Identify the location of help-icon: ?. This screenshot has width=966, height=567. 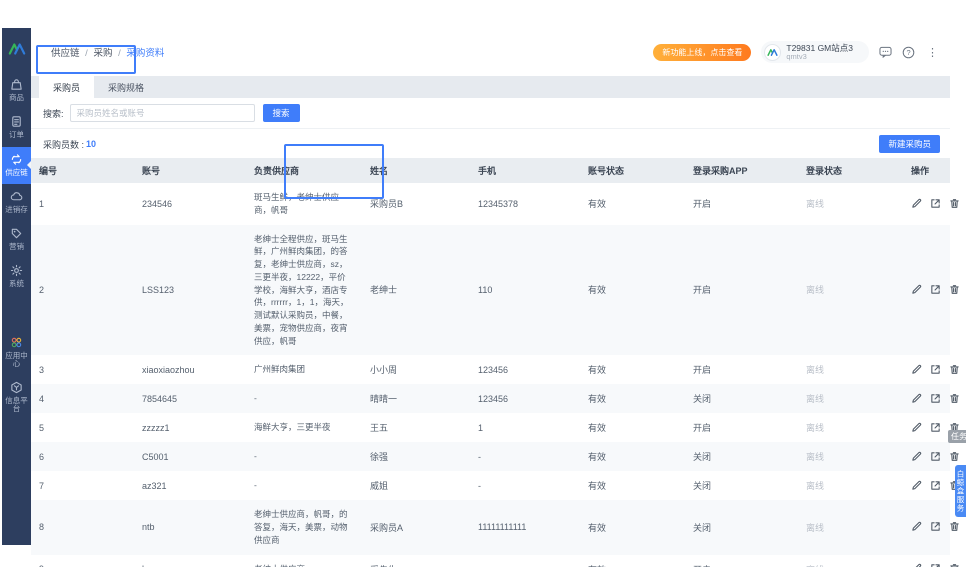
(908, 52).